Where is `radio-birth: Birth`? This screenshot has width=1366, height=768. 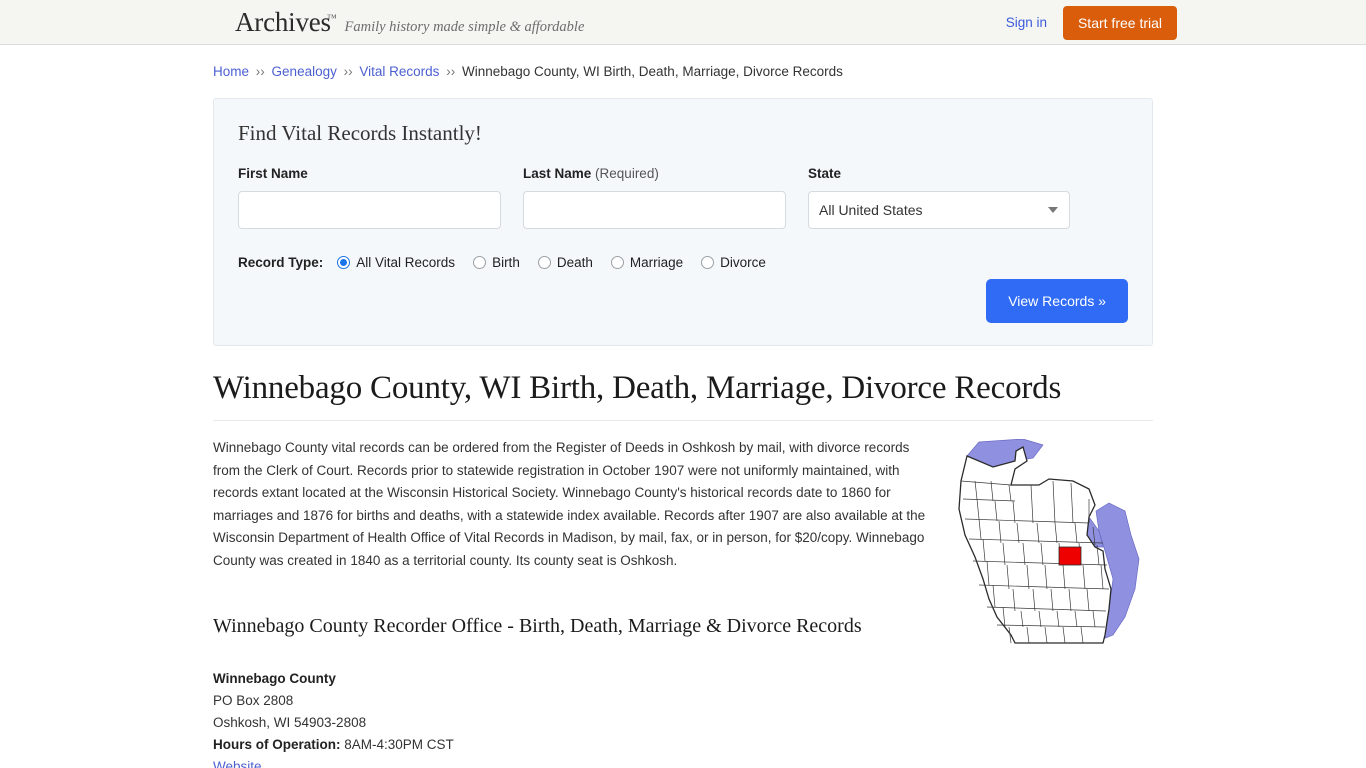
radio-birth: Birth is located at coordinates (496, 262).